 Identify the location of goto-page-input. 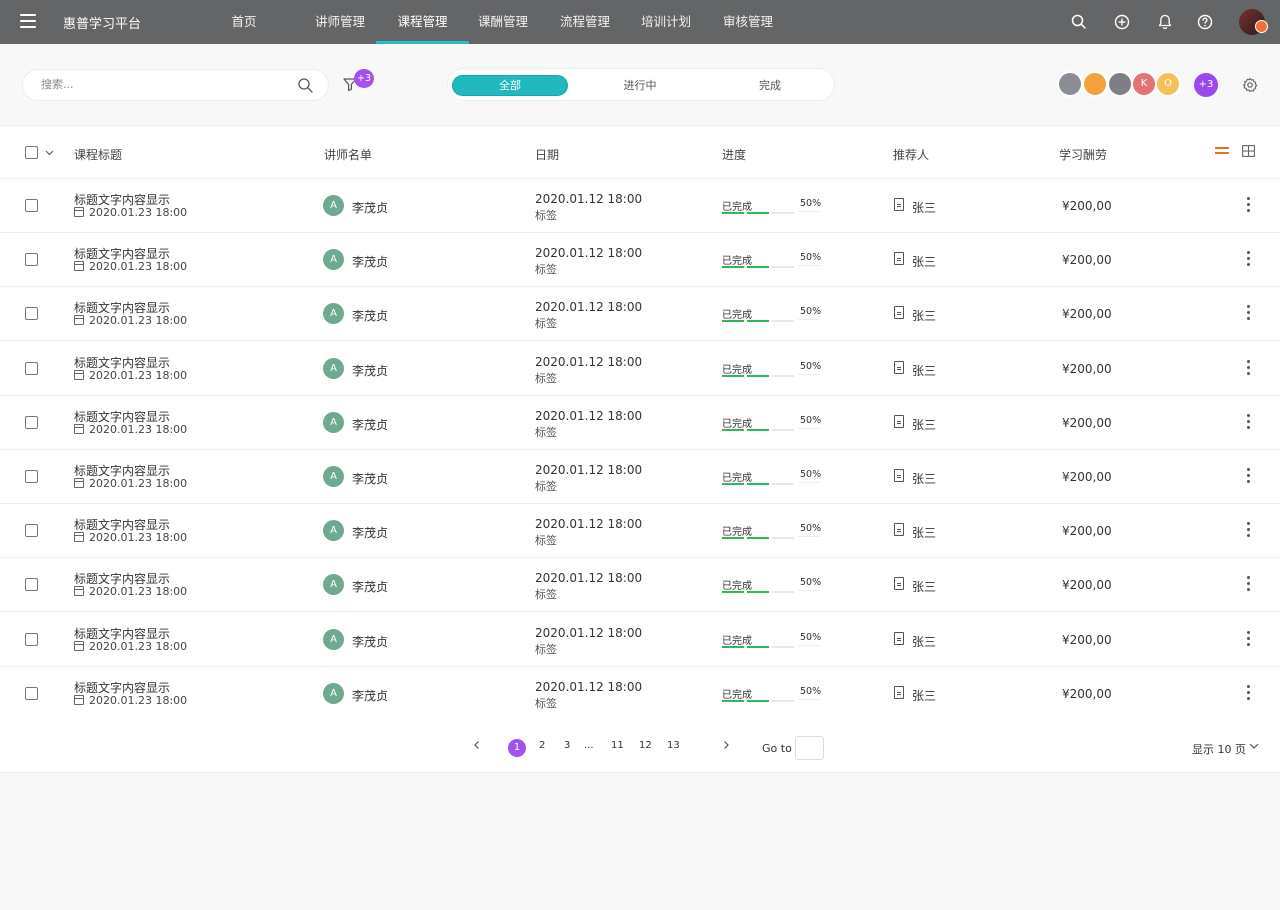
(809, 748).